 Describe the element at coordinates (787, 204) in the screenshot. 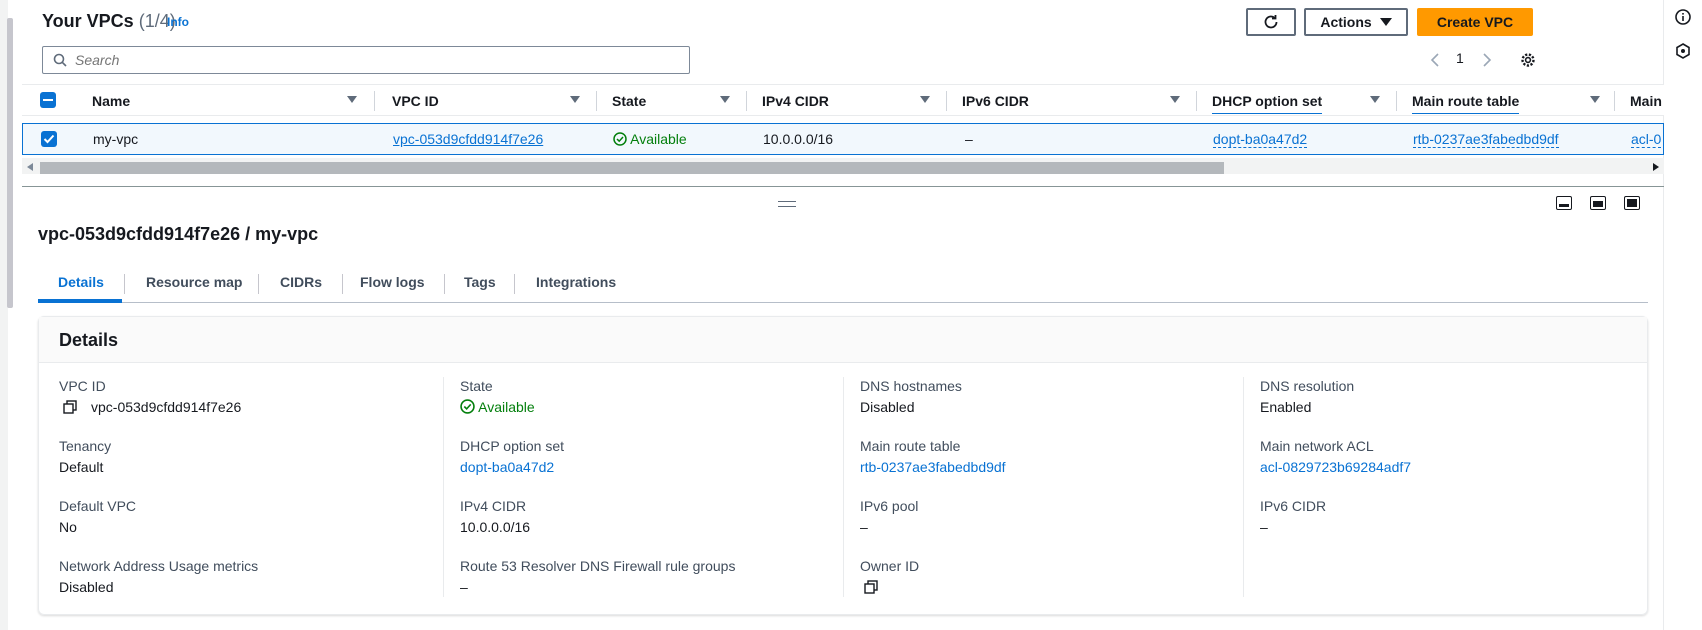

I see `resize-handle-icon` at that location.